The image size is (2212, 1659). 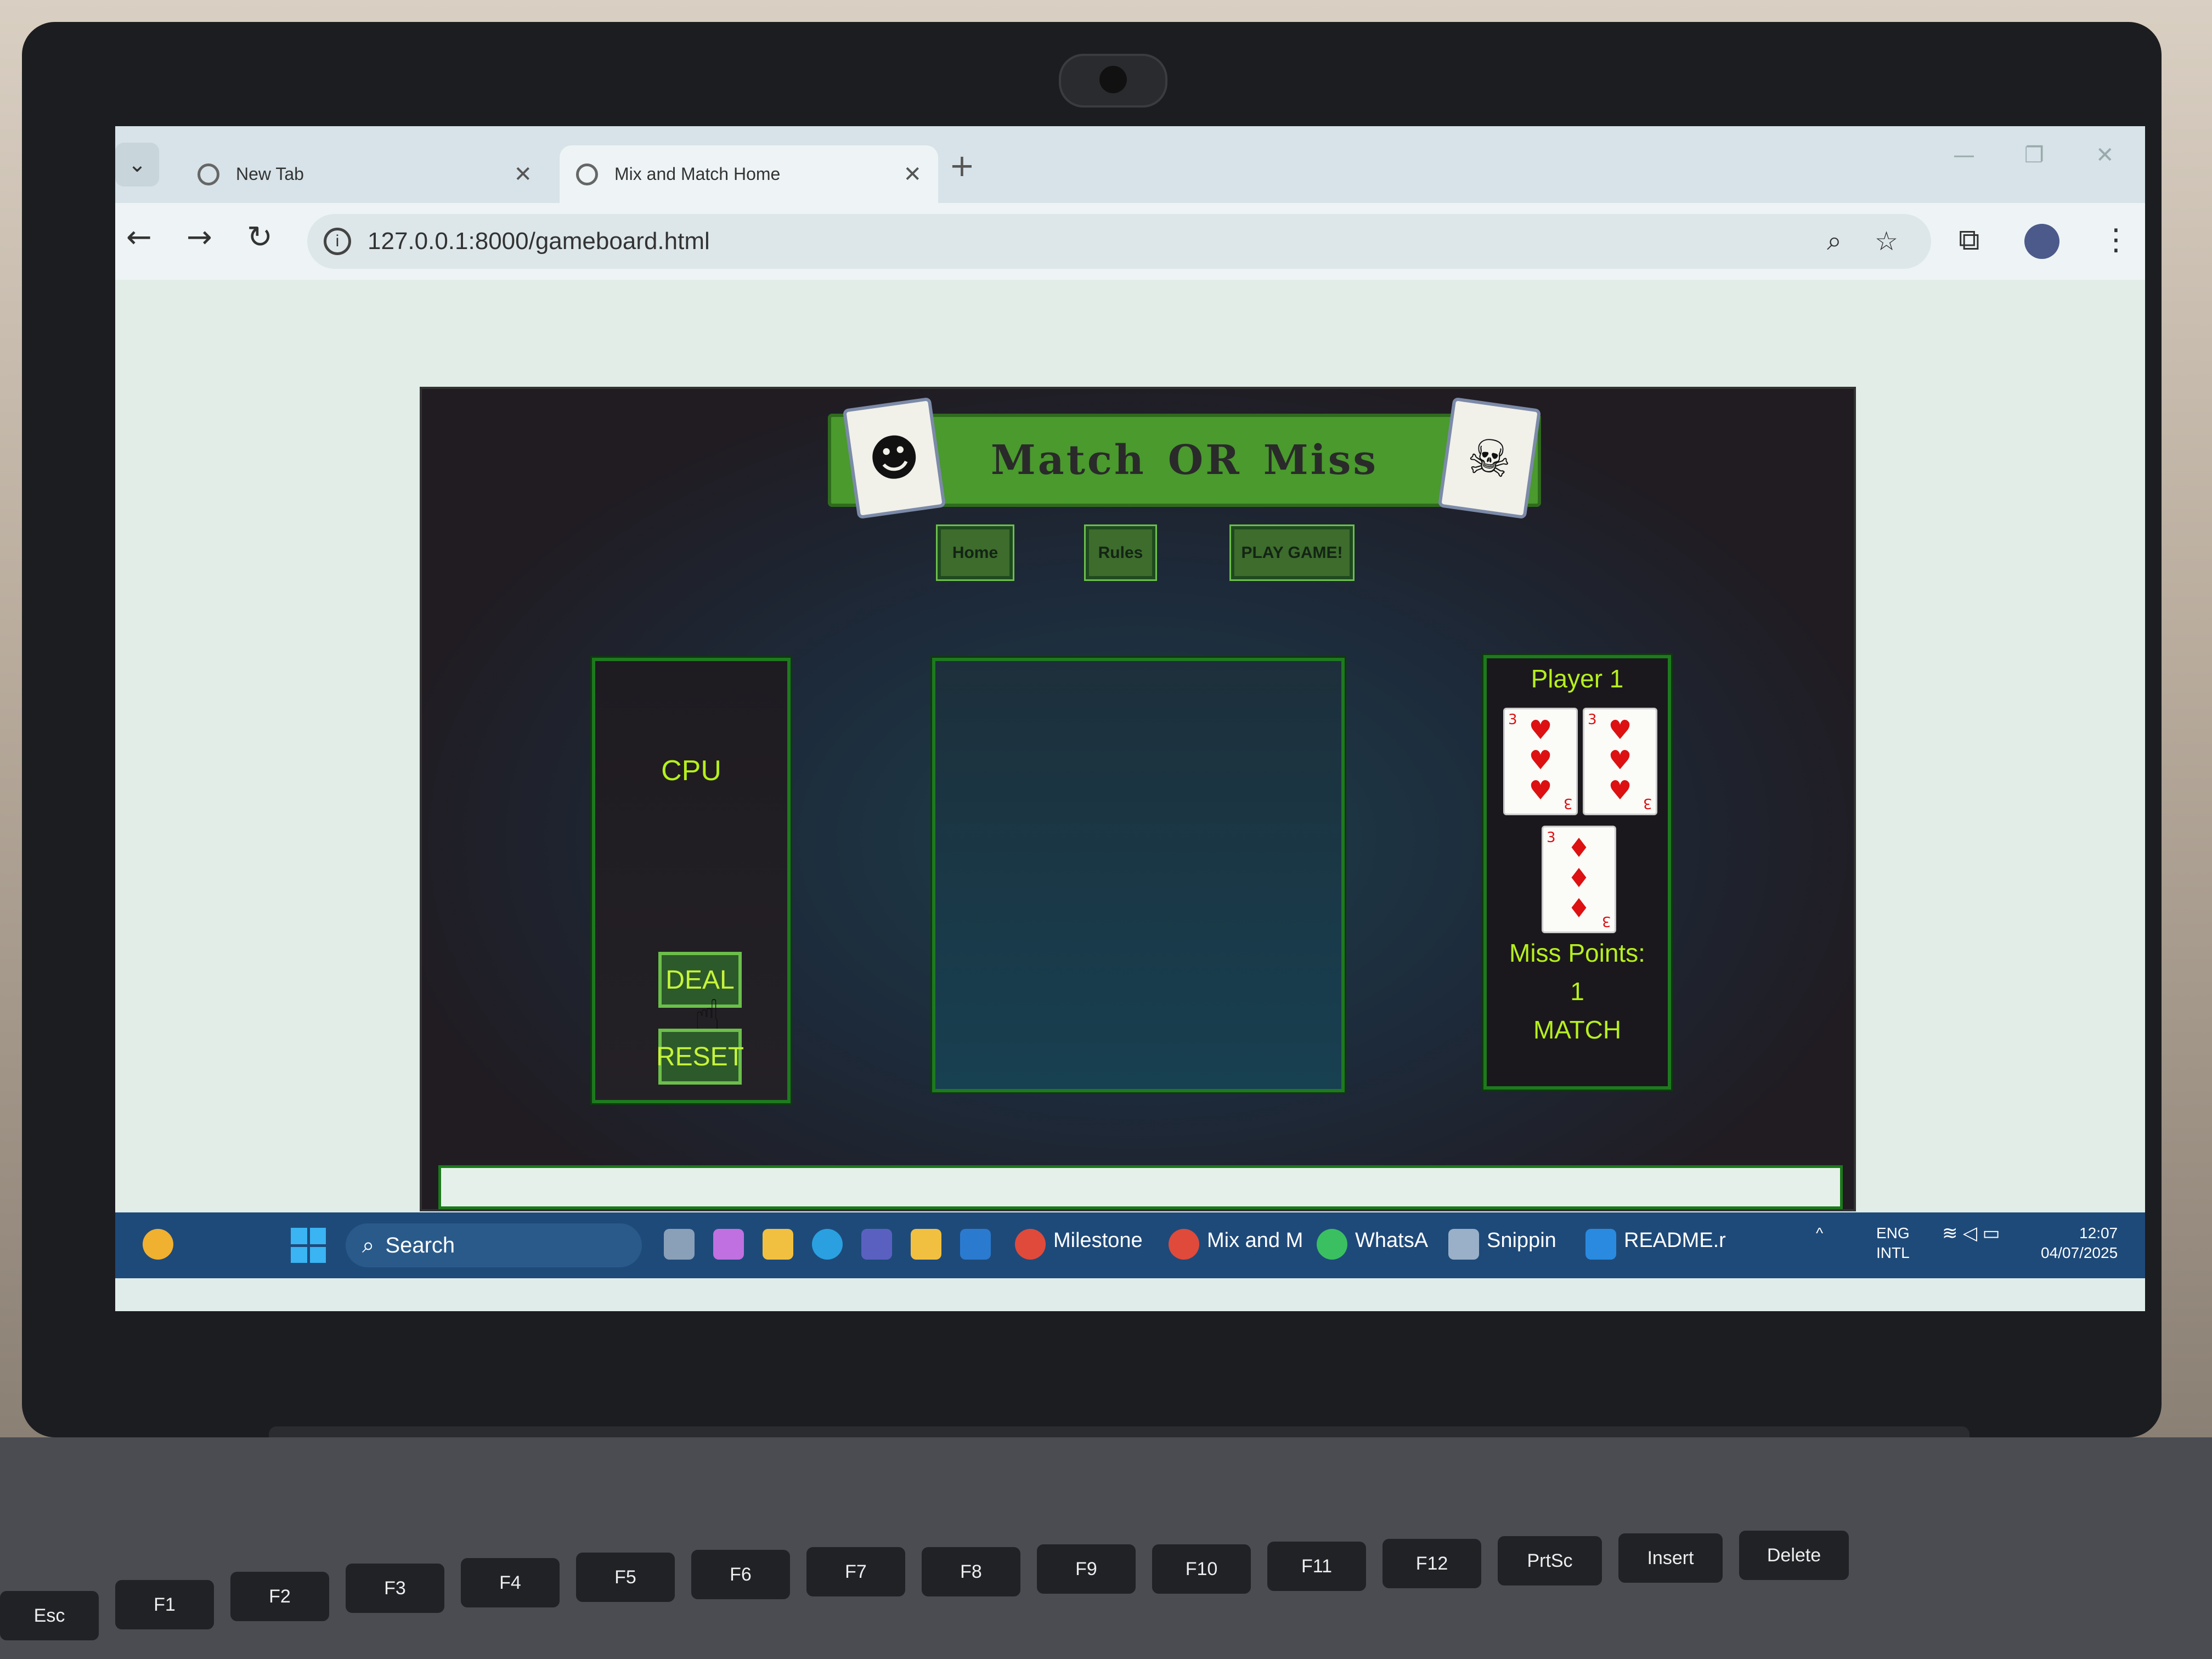 What do you see at coordinates (1577, 991) in the screenshot?
I see `miss-points-value: 1` at bounding box center [1577, 991].